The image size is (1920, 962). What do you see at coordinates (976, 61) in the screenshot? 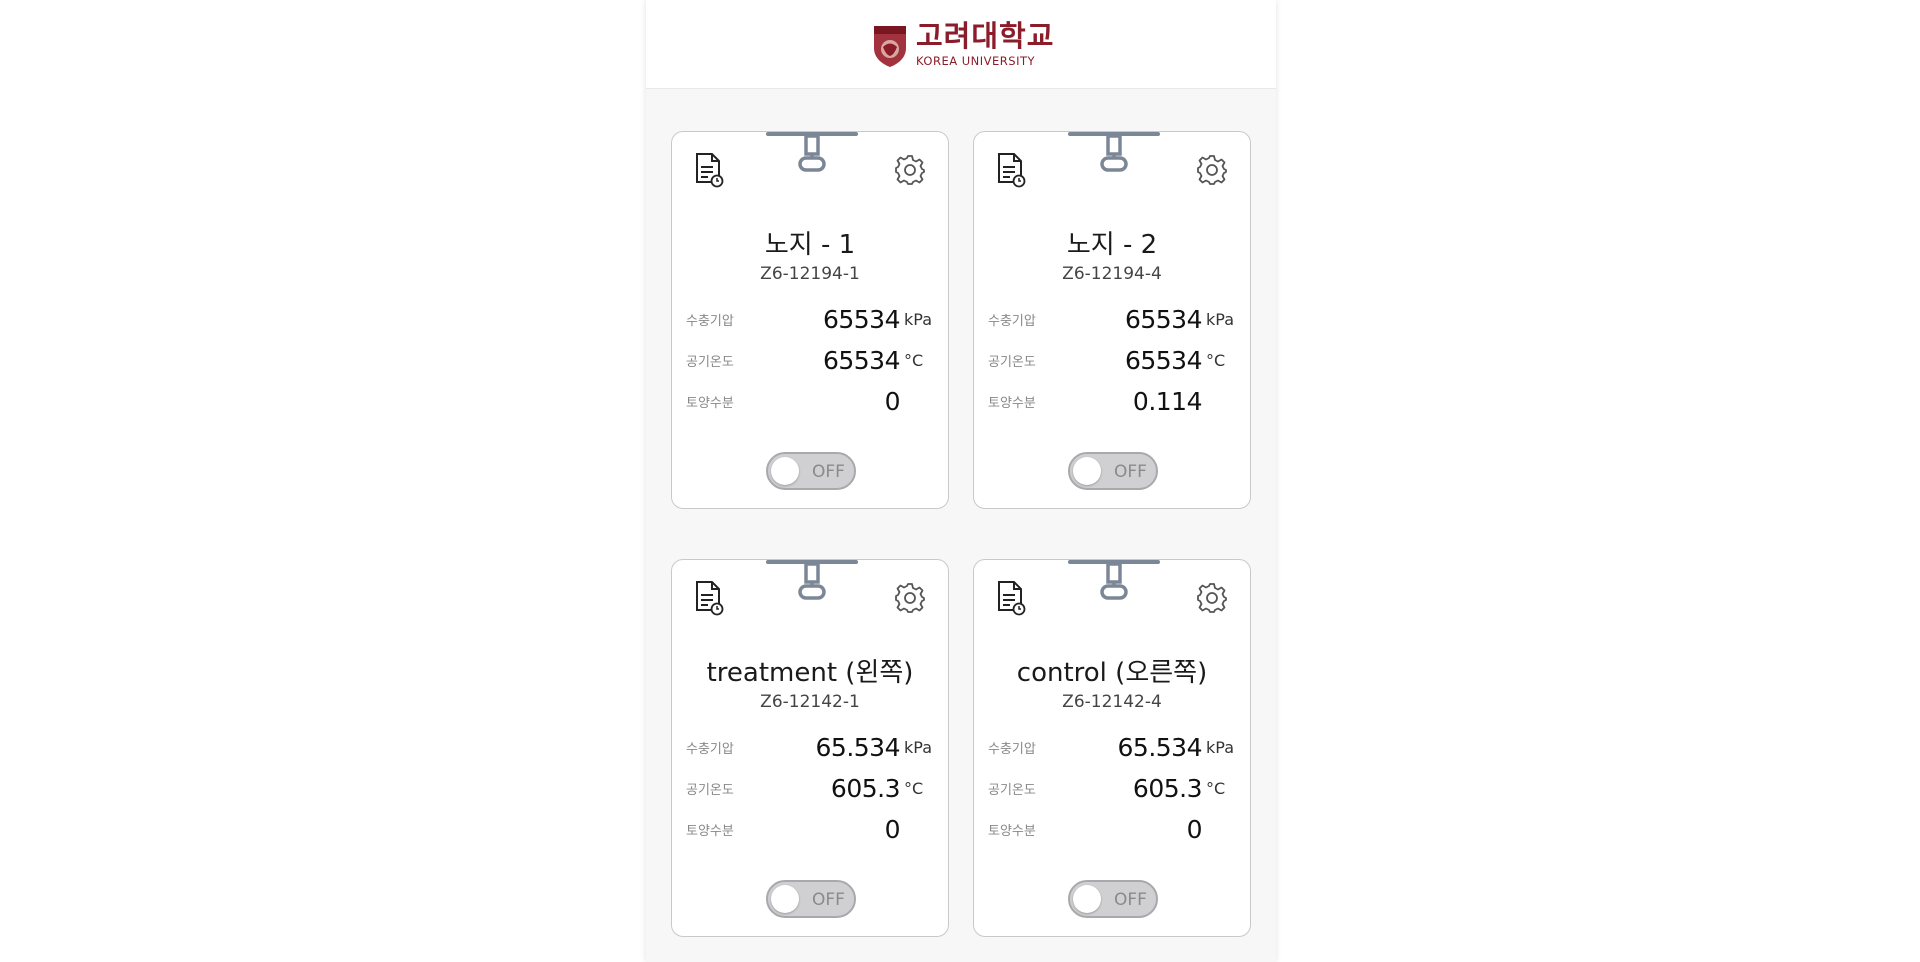
I see `logo-english-text: KOREA UNIVERSITY` at bounding box center [976, 61].